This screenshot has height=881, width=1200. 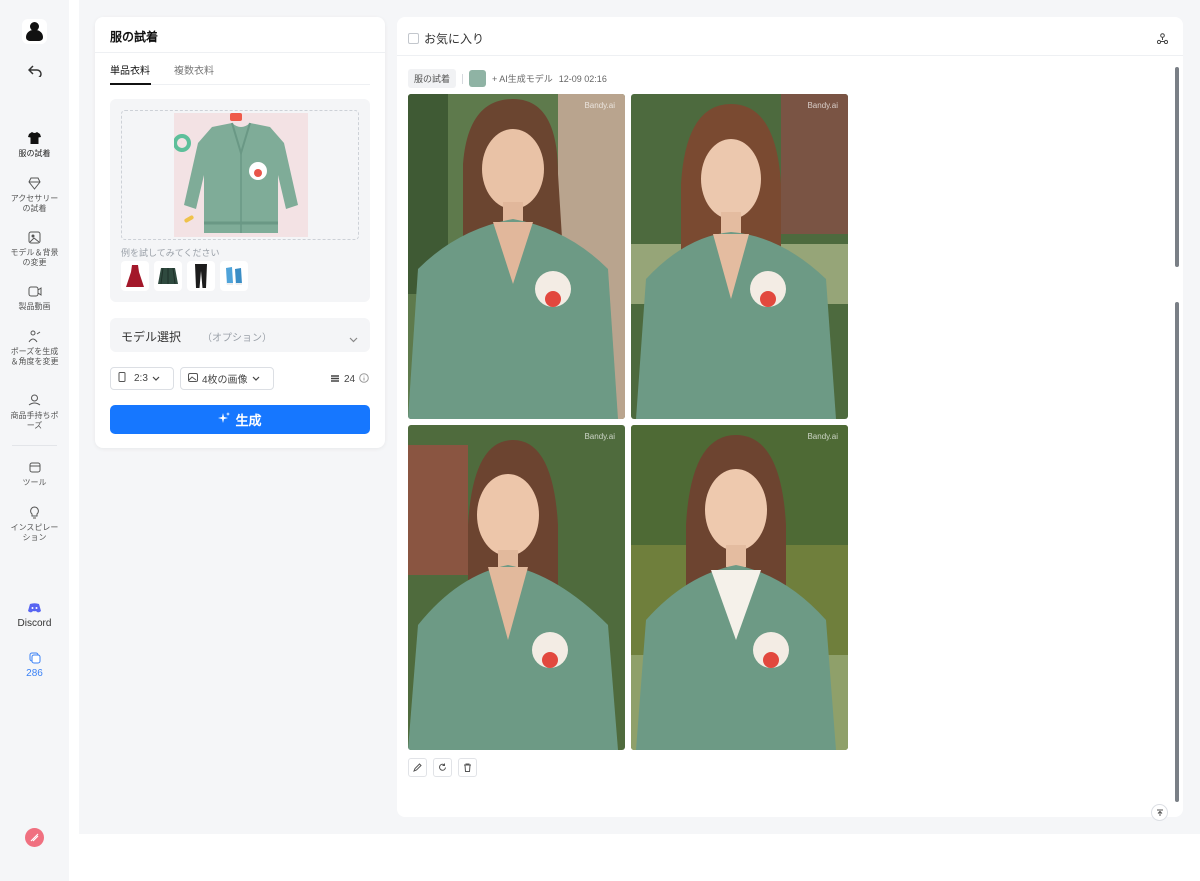 I want to click on black-pants-icon, so click(x=201, y=276).